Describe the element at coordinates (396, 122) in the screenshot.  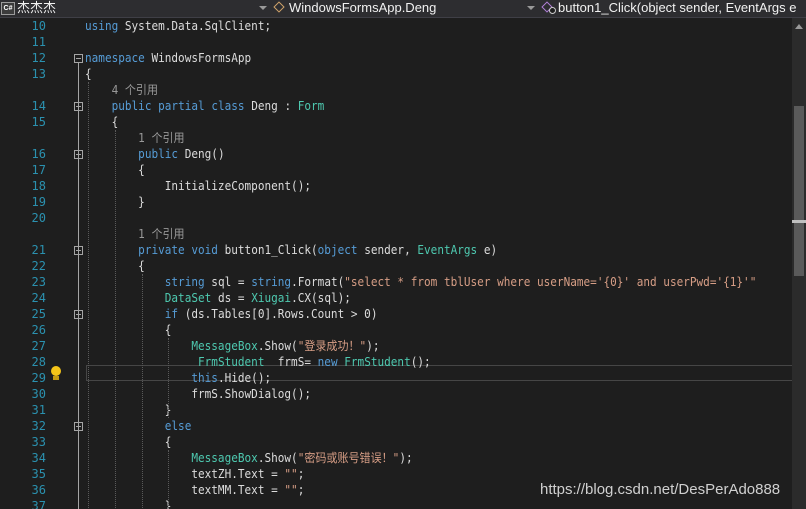
I see `code-line: 15 {` at that location.